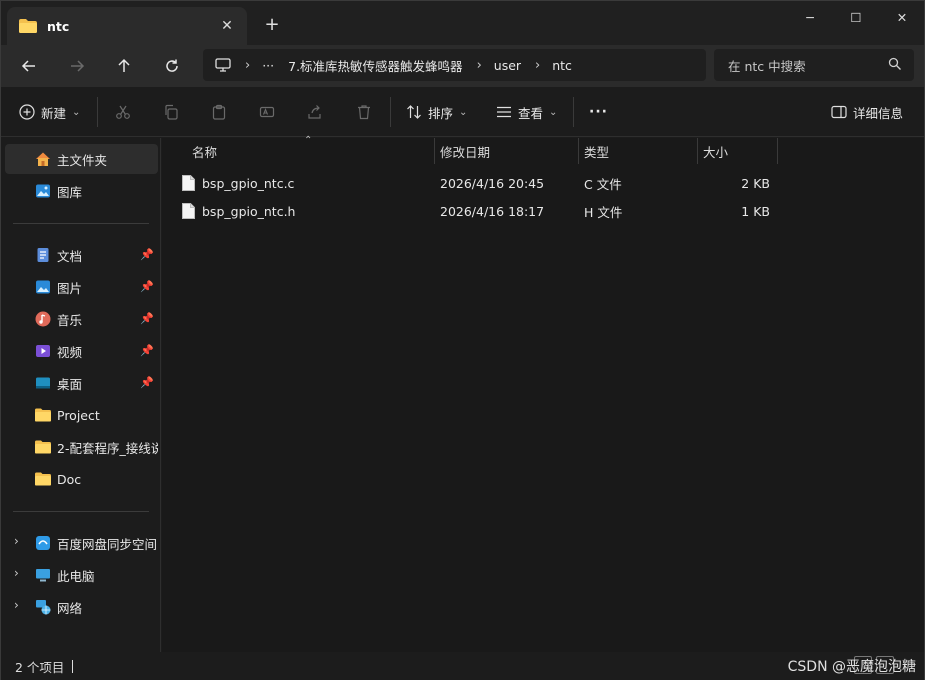  I want to click on breadcrumb-item: user, so click(507, 65).